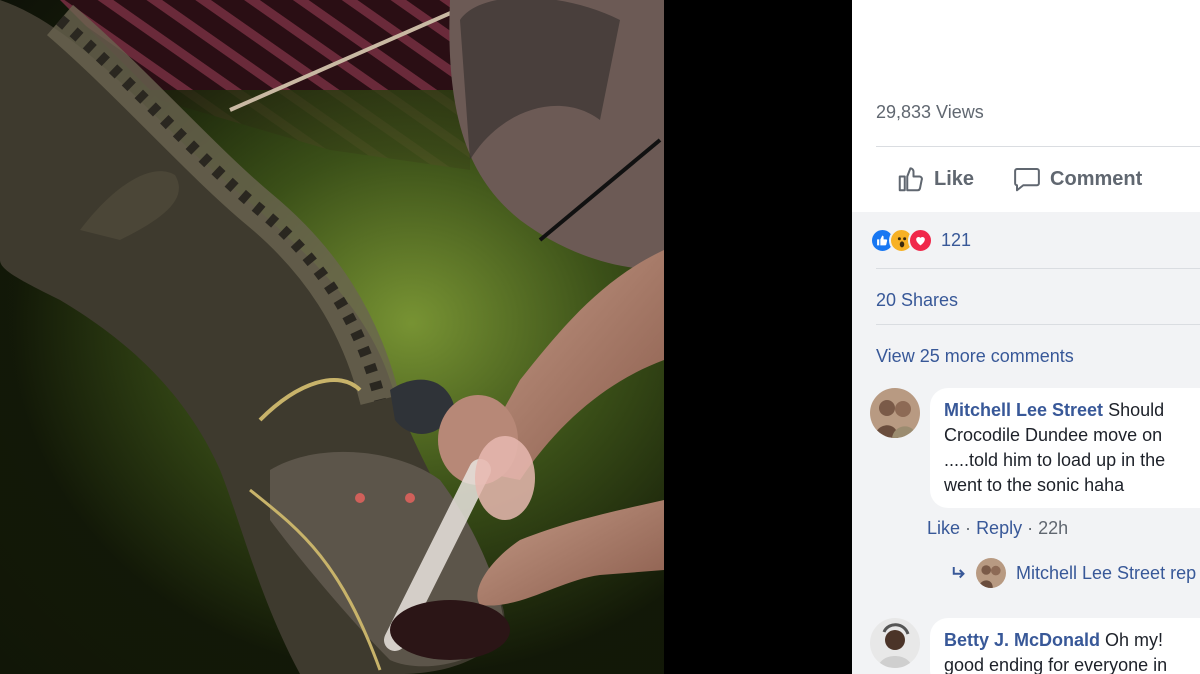  What do you see at coordinates (1134, 640) in the screenshot?
I see `comment-text: Oh my!` at bounding box center [1134, 640].